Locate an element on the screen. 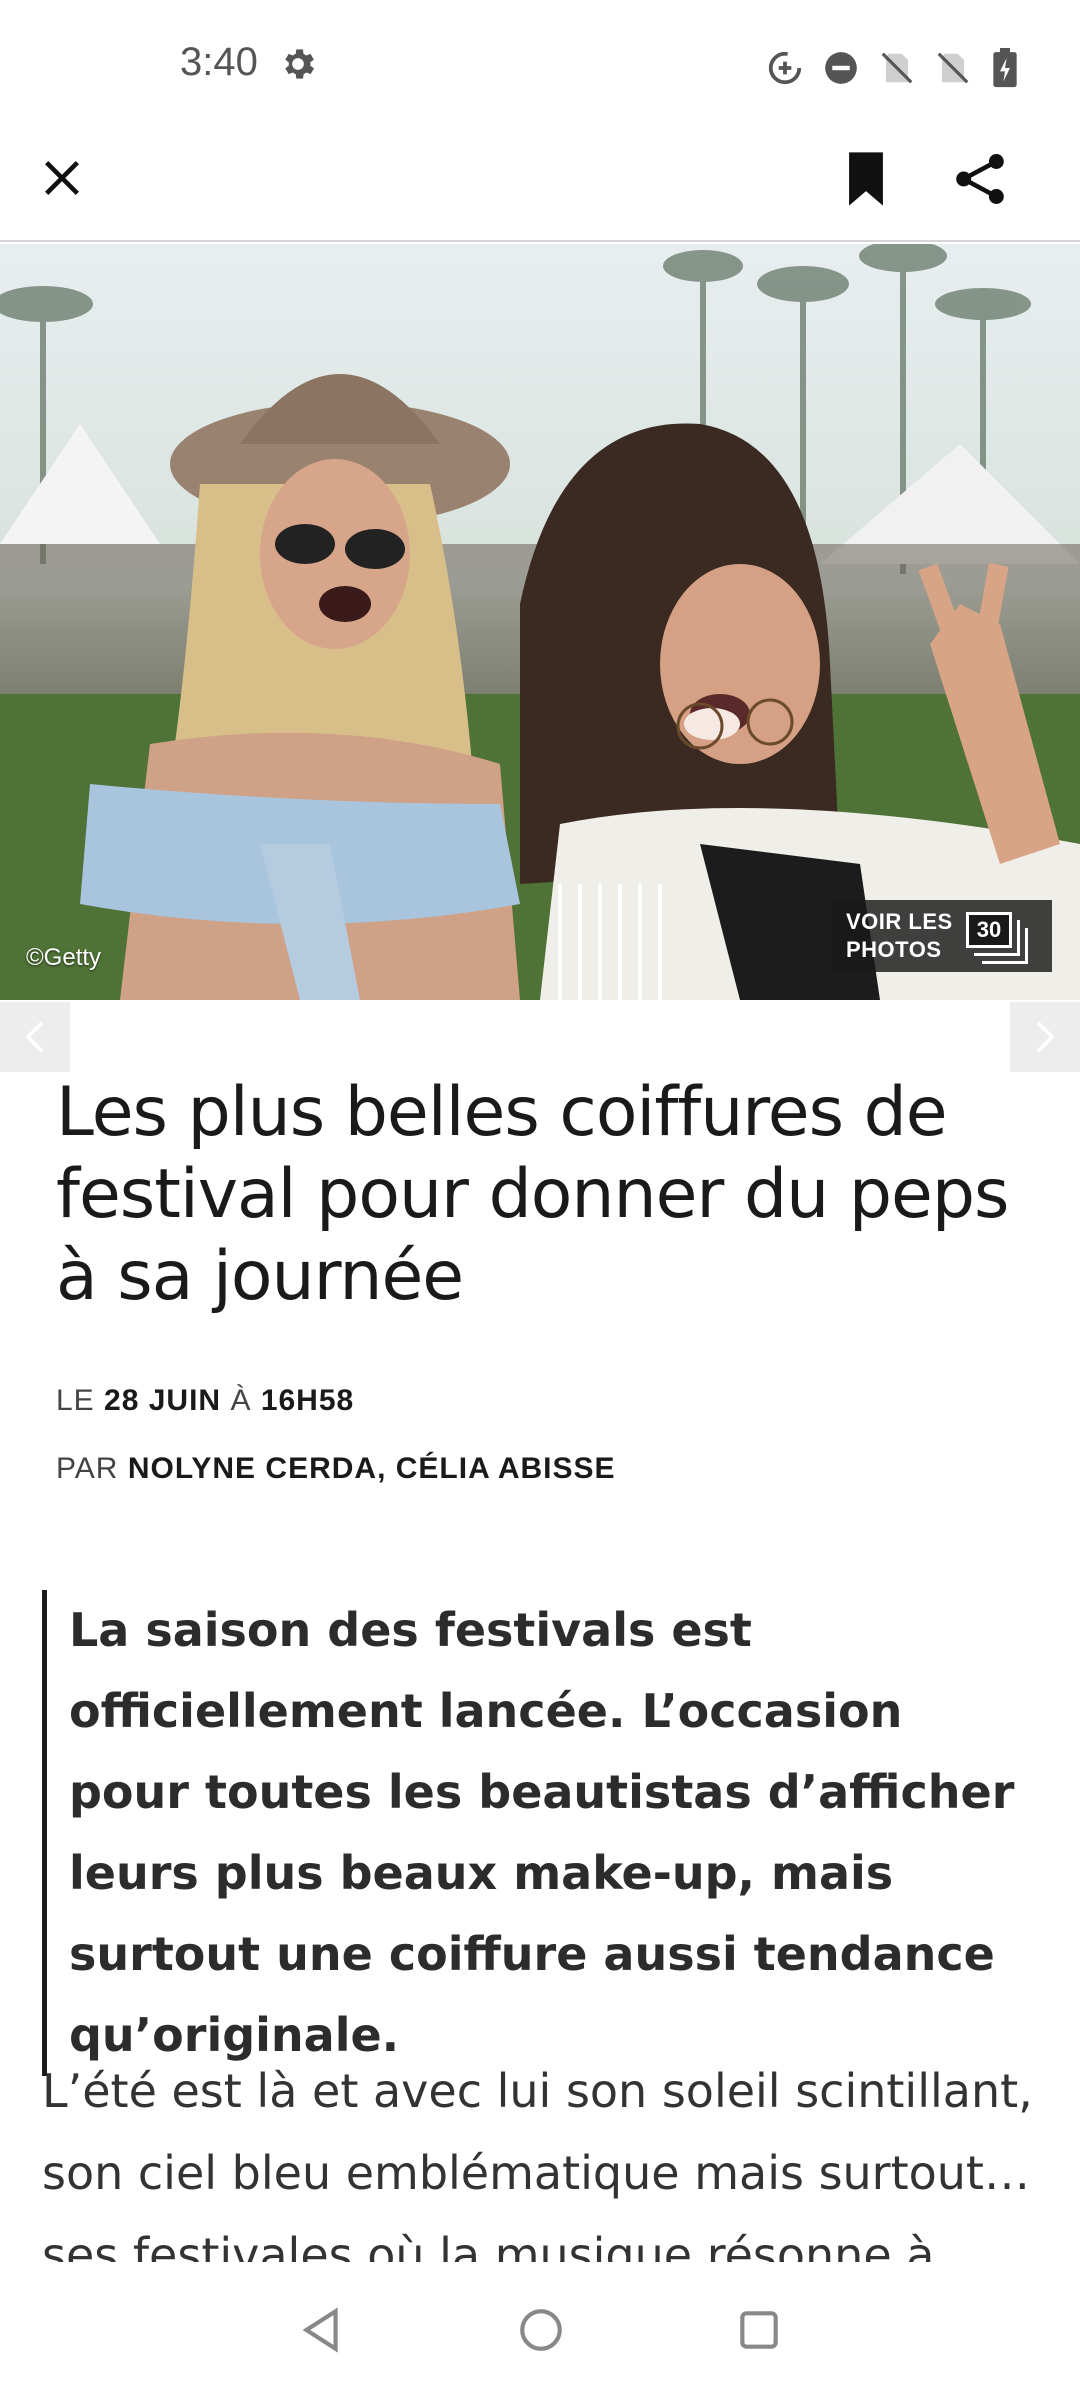 The height and width of the screenshot is (2400, 1080). nav-back-button is located at coordinates (321, 2330).